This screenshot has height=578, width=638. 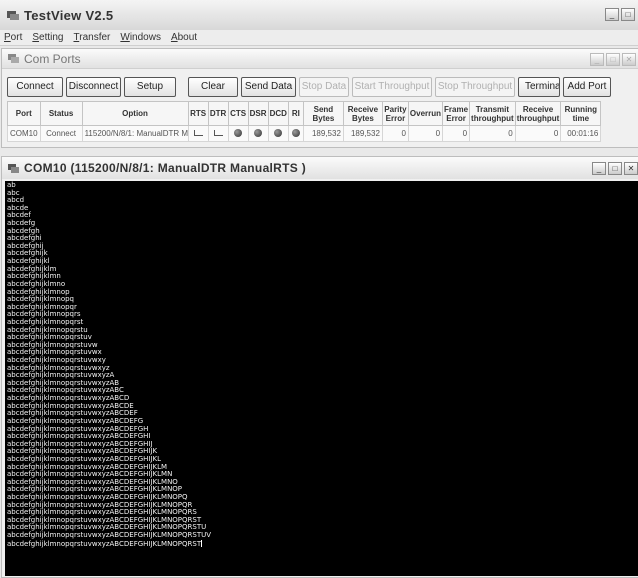 I want to click on cell-port: COM10, so click(x=24, y=133).